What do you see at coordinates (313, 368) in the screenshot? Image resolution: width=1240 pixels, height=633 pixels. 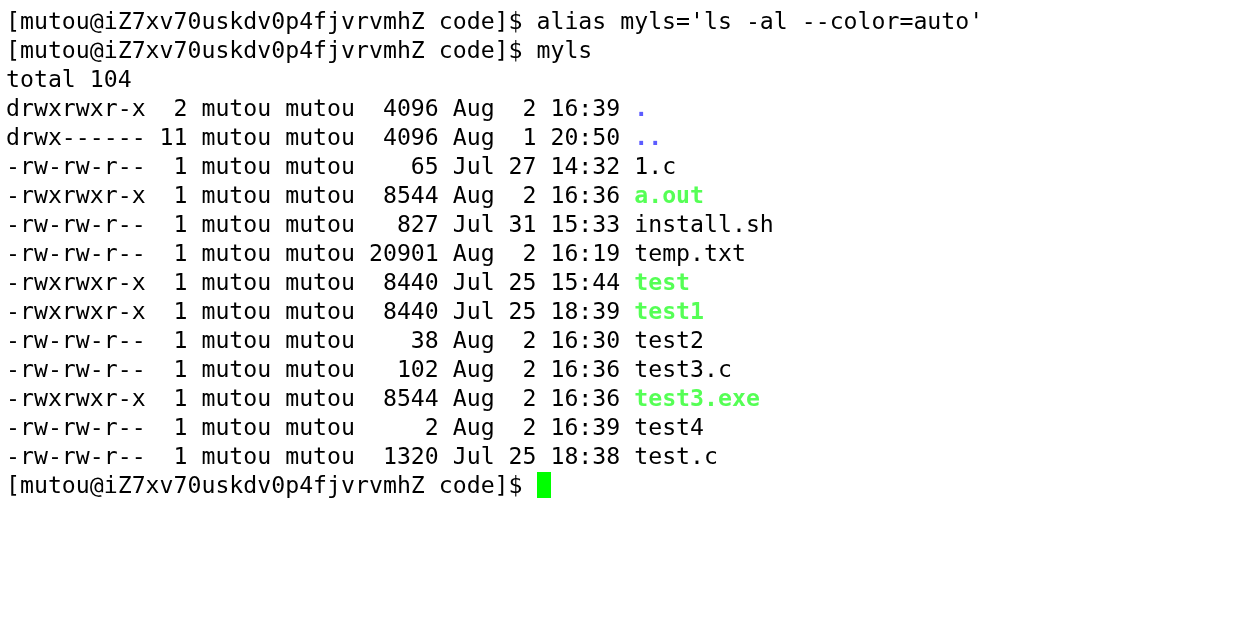 I see `file-details: -rw-rw-r-- 1 mutou mutou 102 Aug 2 16:36` at bounding box center [313, 368].